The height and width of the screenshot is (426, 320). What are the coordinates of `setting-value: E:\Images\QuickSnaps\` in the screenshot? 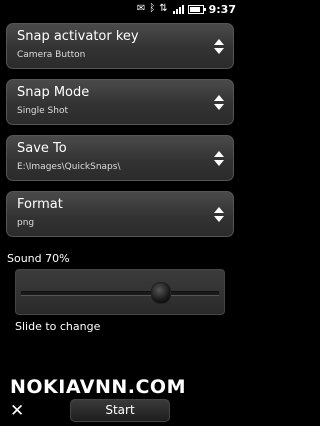 It's located at (69, 167).